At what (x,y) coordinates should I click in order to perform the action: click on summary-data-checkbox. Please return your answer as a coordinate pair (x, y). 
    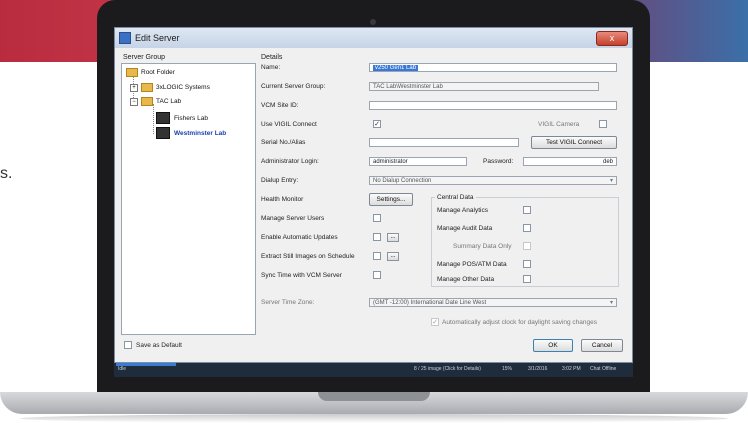
    Looking at the image, I should click on (527, 246).